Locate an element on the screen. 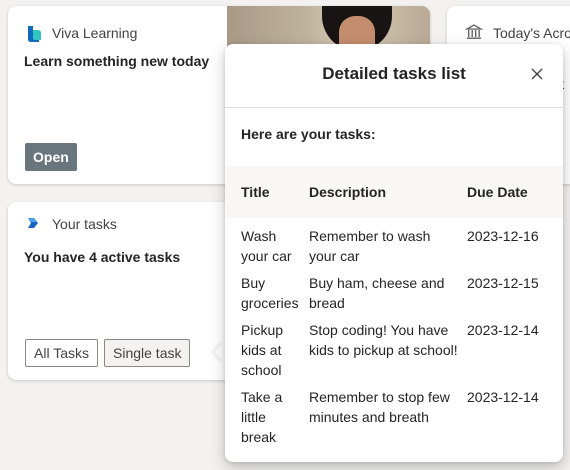 This screenshot has width=570, height=470. task-description: Buy ham, cheese and bread is located at coordinates (377, 293).